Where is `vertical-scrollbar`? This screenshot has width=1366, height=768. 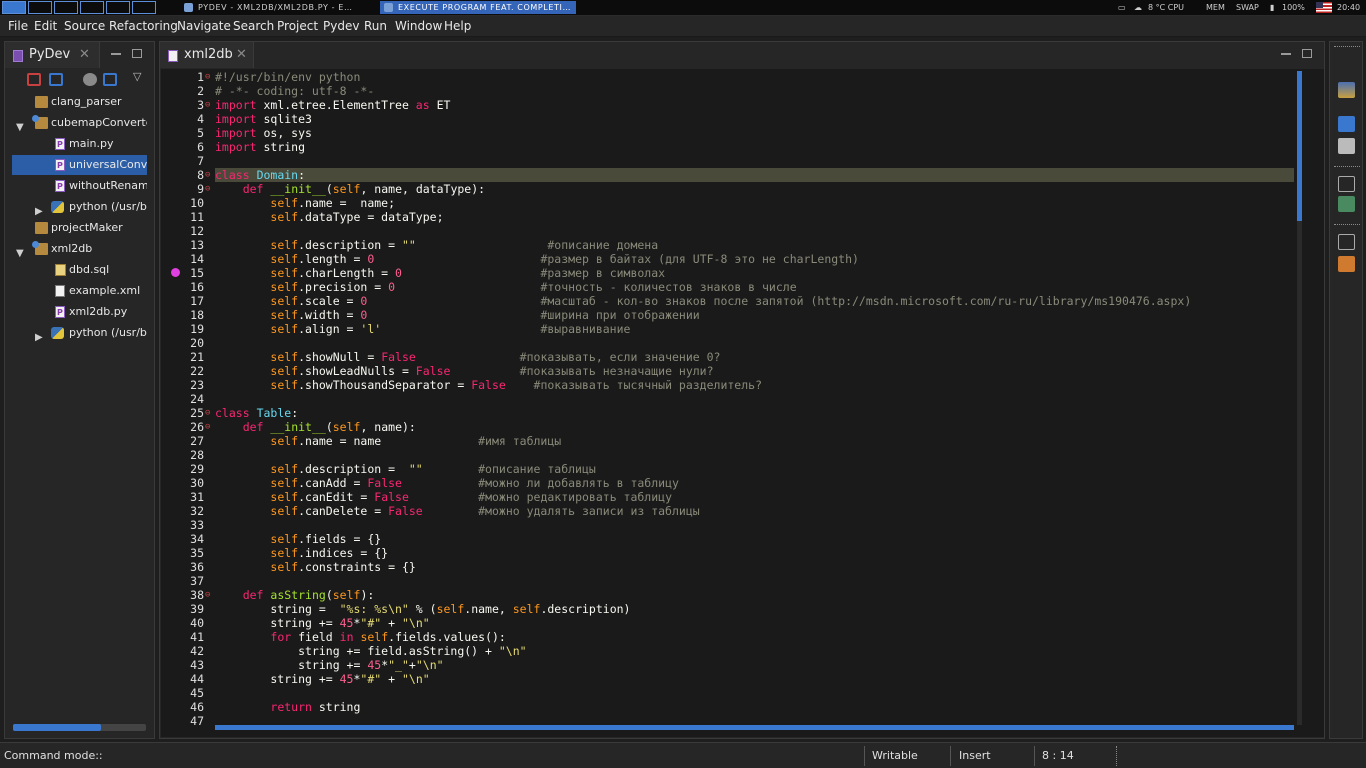 vertical-scrollbar is located at coordinates (1299, 398).